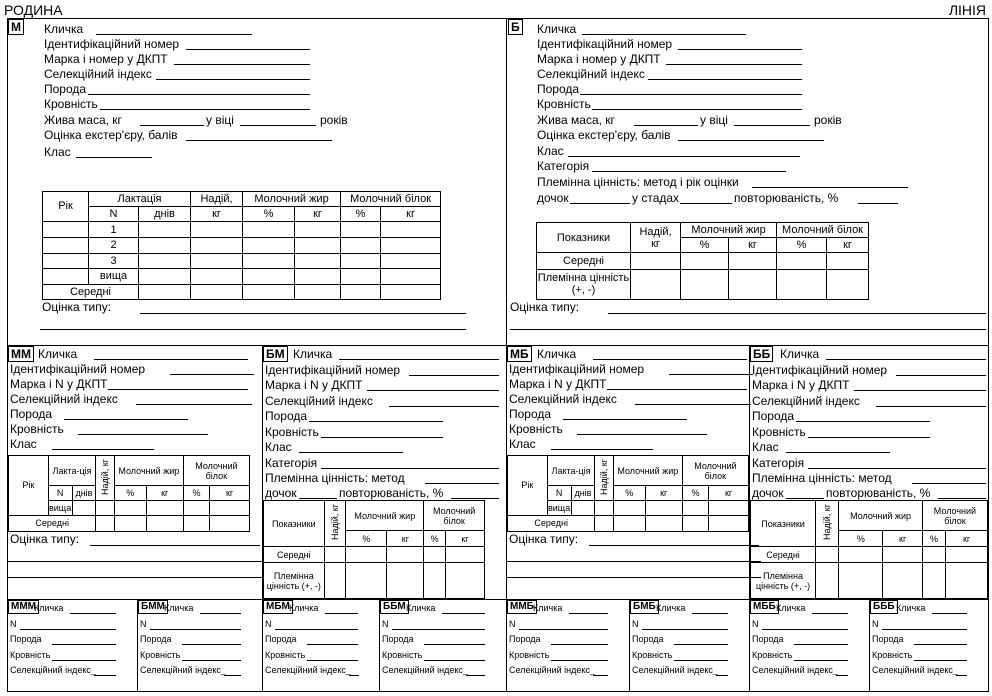  Describe the element at coordinates (805, 498) in the screenshot. I see `sire-1-daughters-line` at that location.